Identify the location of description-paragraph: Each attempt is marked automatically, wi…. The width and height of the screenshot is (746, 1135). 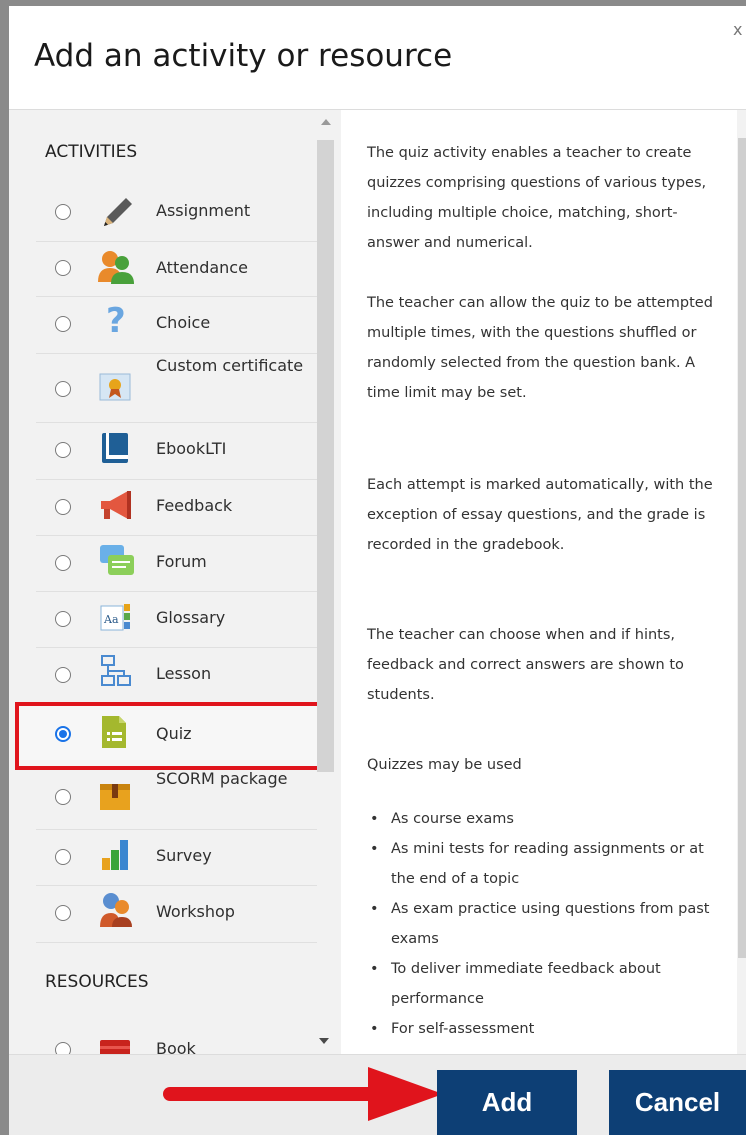
(540, 515).